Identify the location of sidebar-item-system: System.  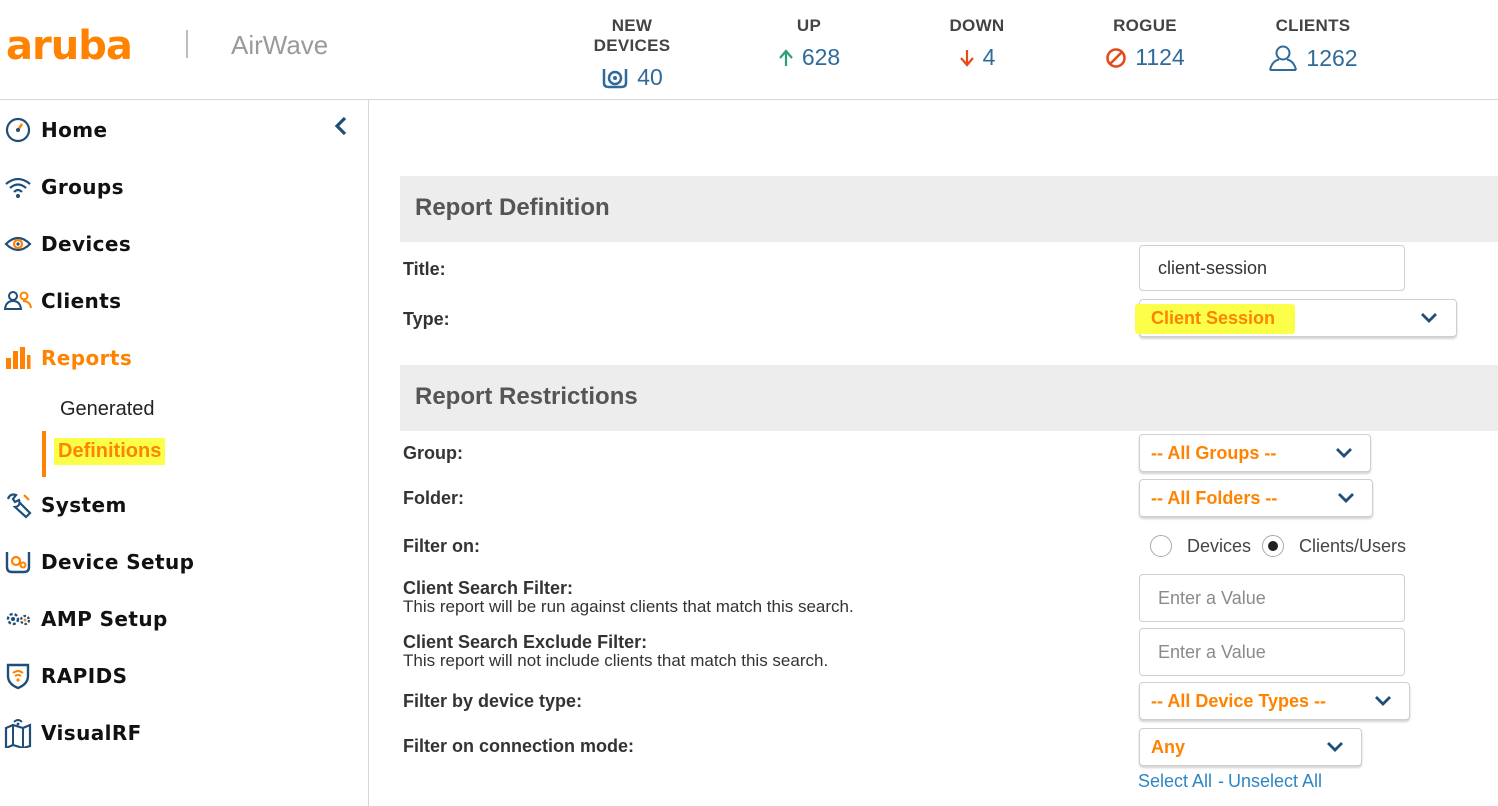
(65, 505).